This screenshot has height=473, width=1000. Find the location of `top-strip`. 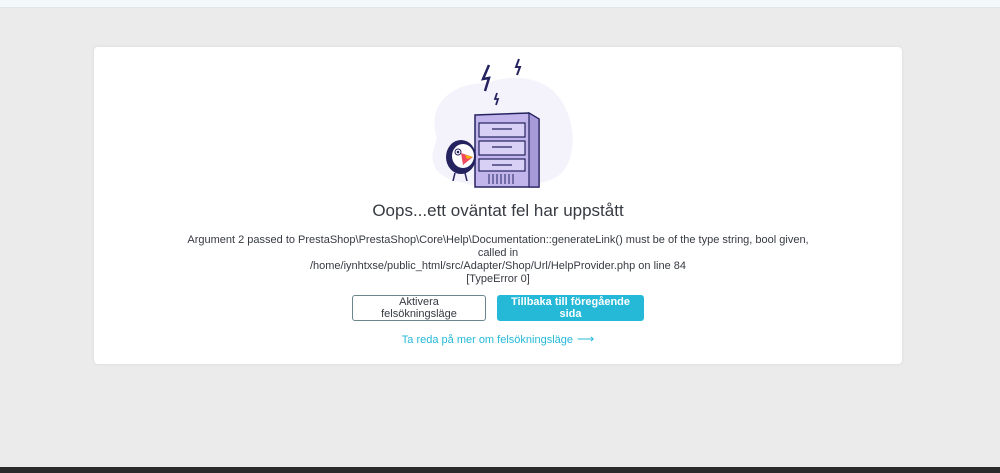

top-strip is located at coordinates (500, 4).